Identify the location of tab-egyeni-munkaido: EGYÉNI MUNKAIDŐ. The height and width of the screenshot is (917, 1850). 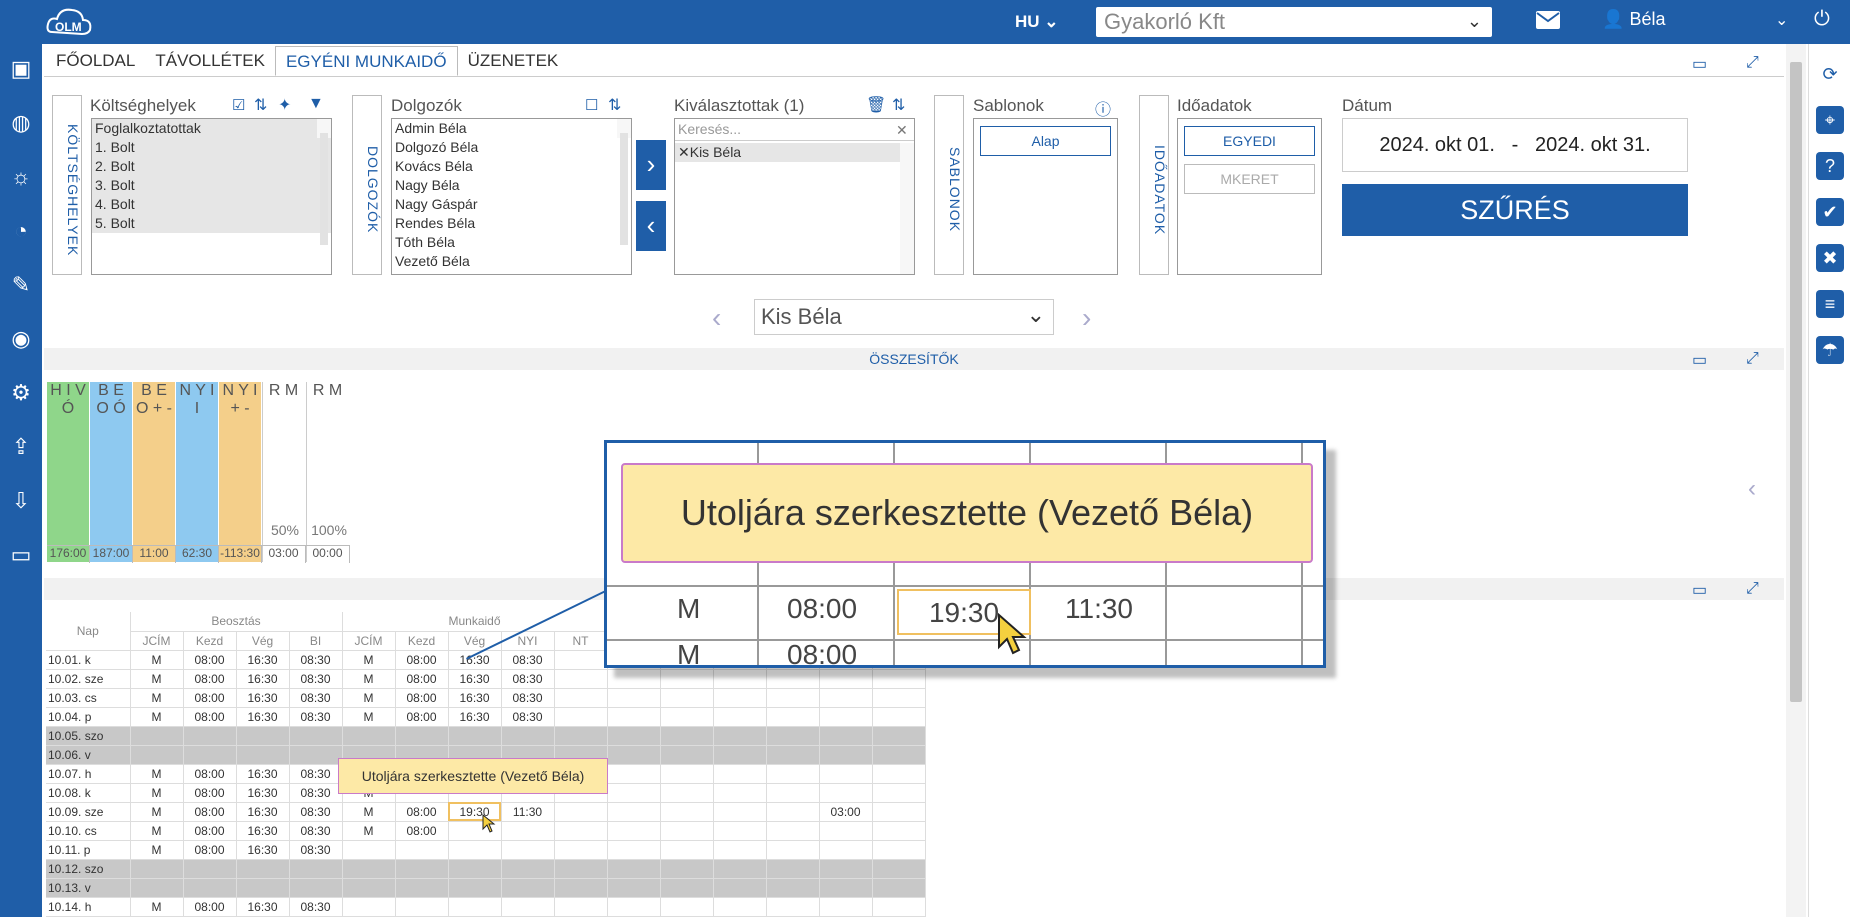
(366, 61).